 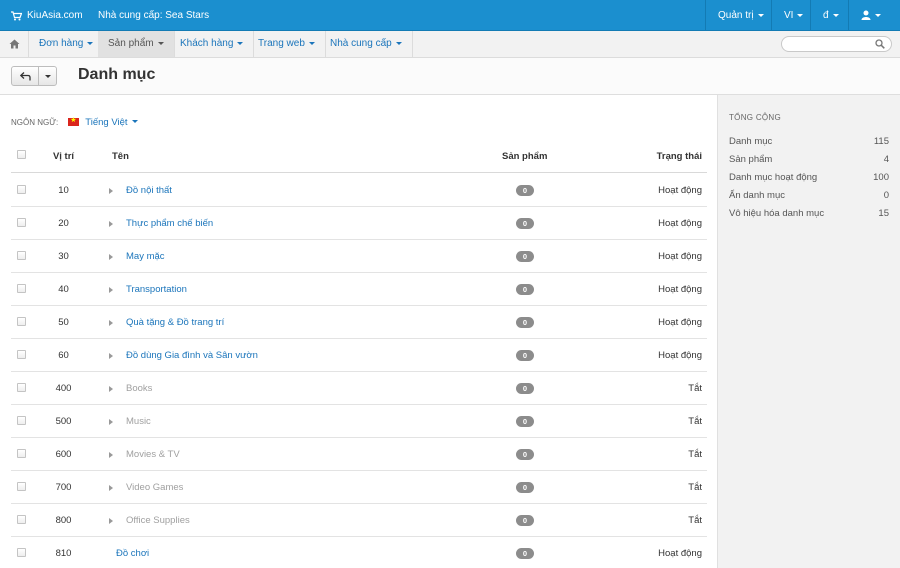 What do you see at coordinates (751, 159) in the screenshot?
I see `stat-label: Sản phẩm` at bounding box center [751, 159].